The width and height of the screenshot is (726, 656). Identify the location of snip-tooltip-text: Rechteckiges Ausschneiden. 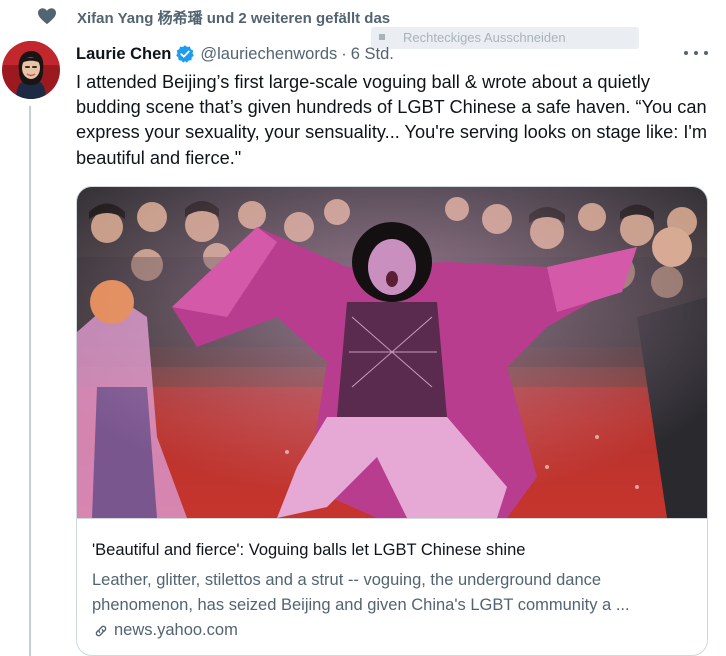
(484, 37).